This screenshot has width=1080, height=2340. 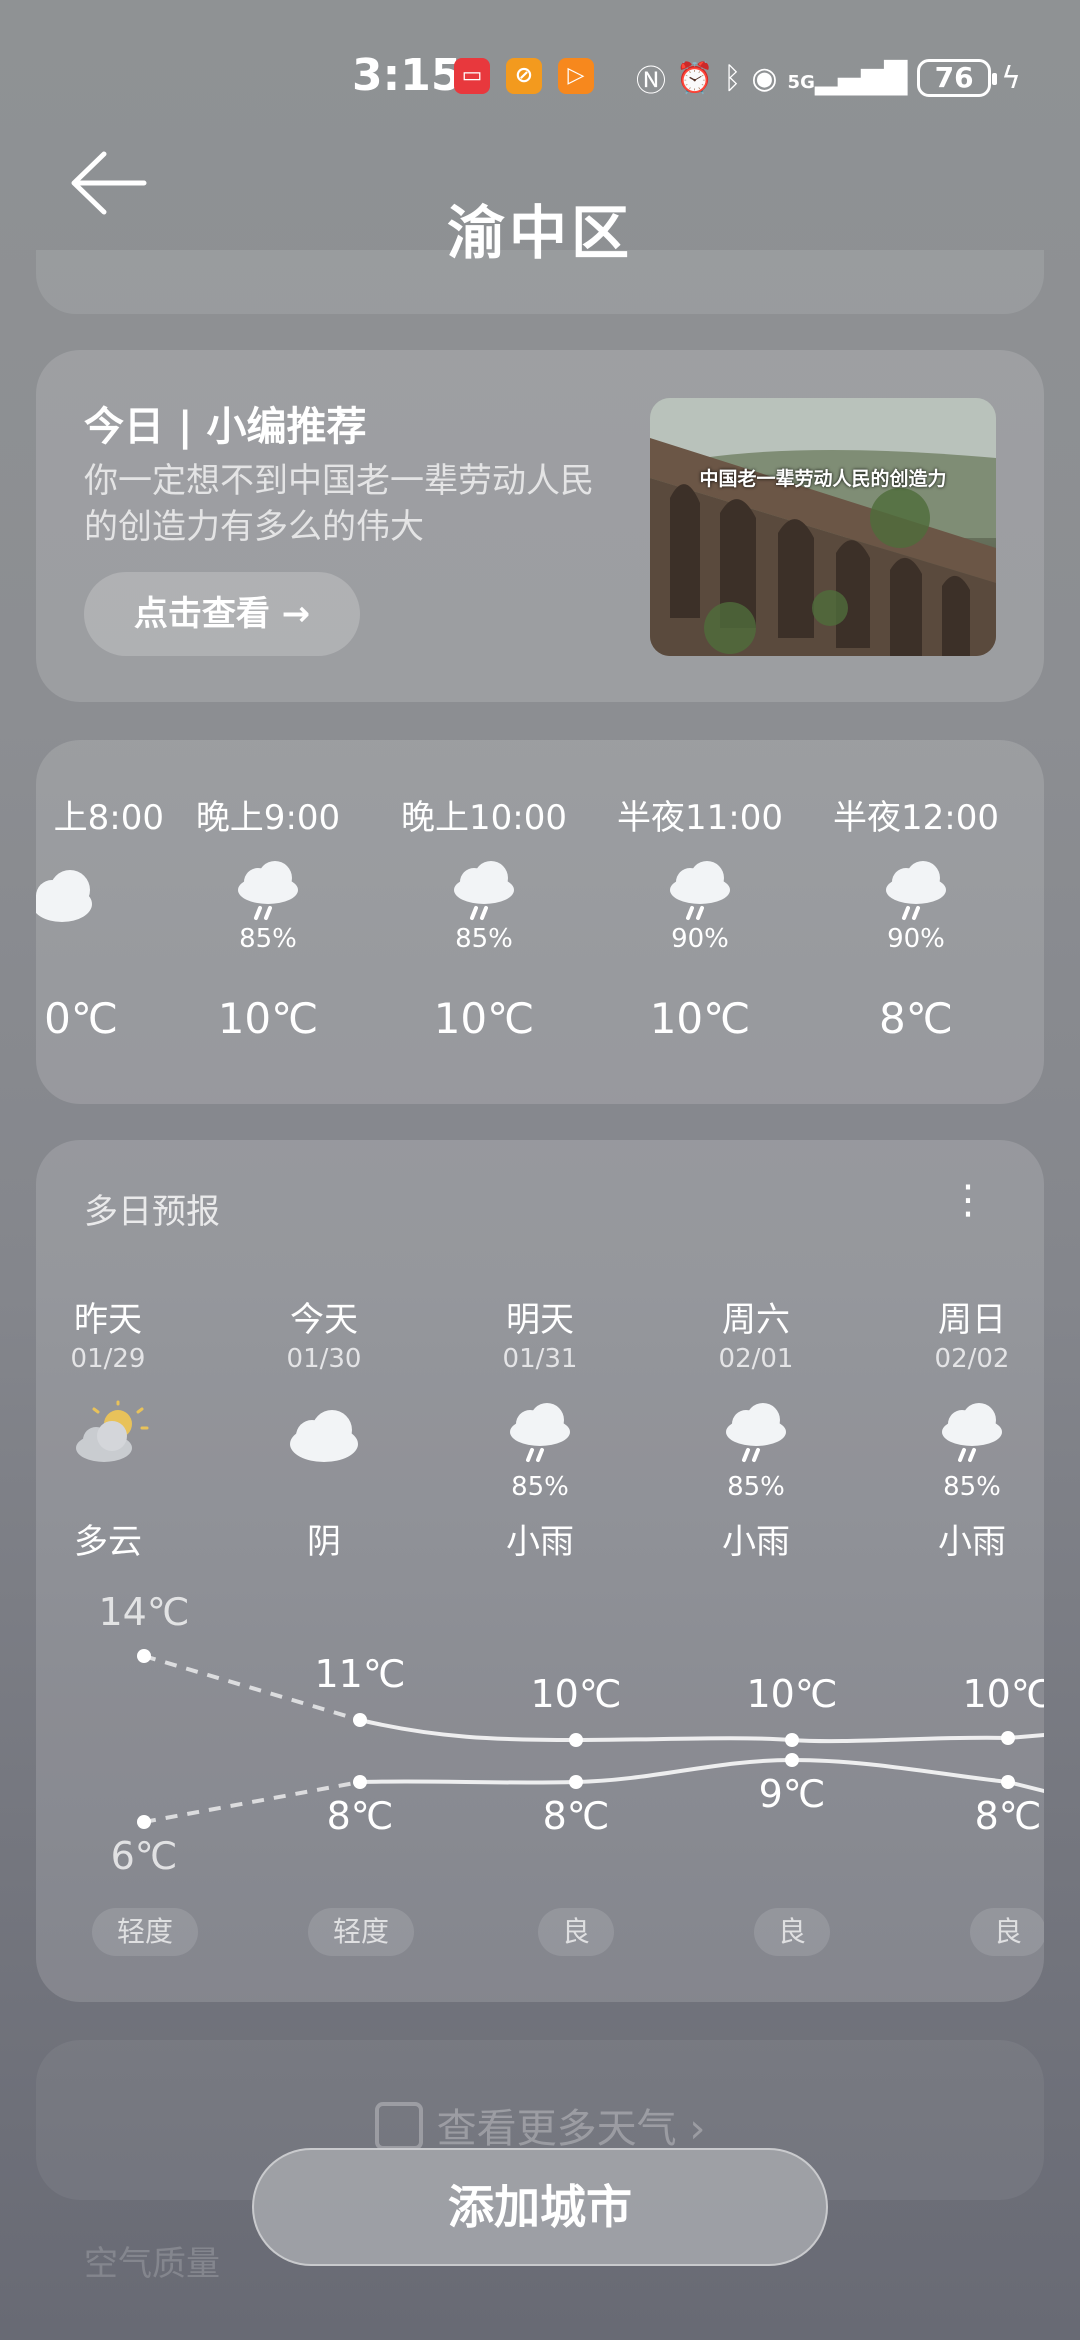 I want to click on app-play-icon: ▷, so click(x=576, y=76).